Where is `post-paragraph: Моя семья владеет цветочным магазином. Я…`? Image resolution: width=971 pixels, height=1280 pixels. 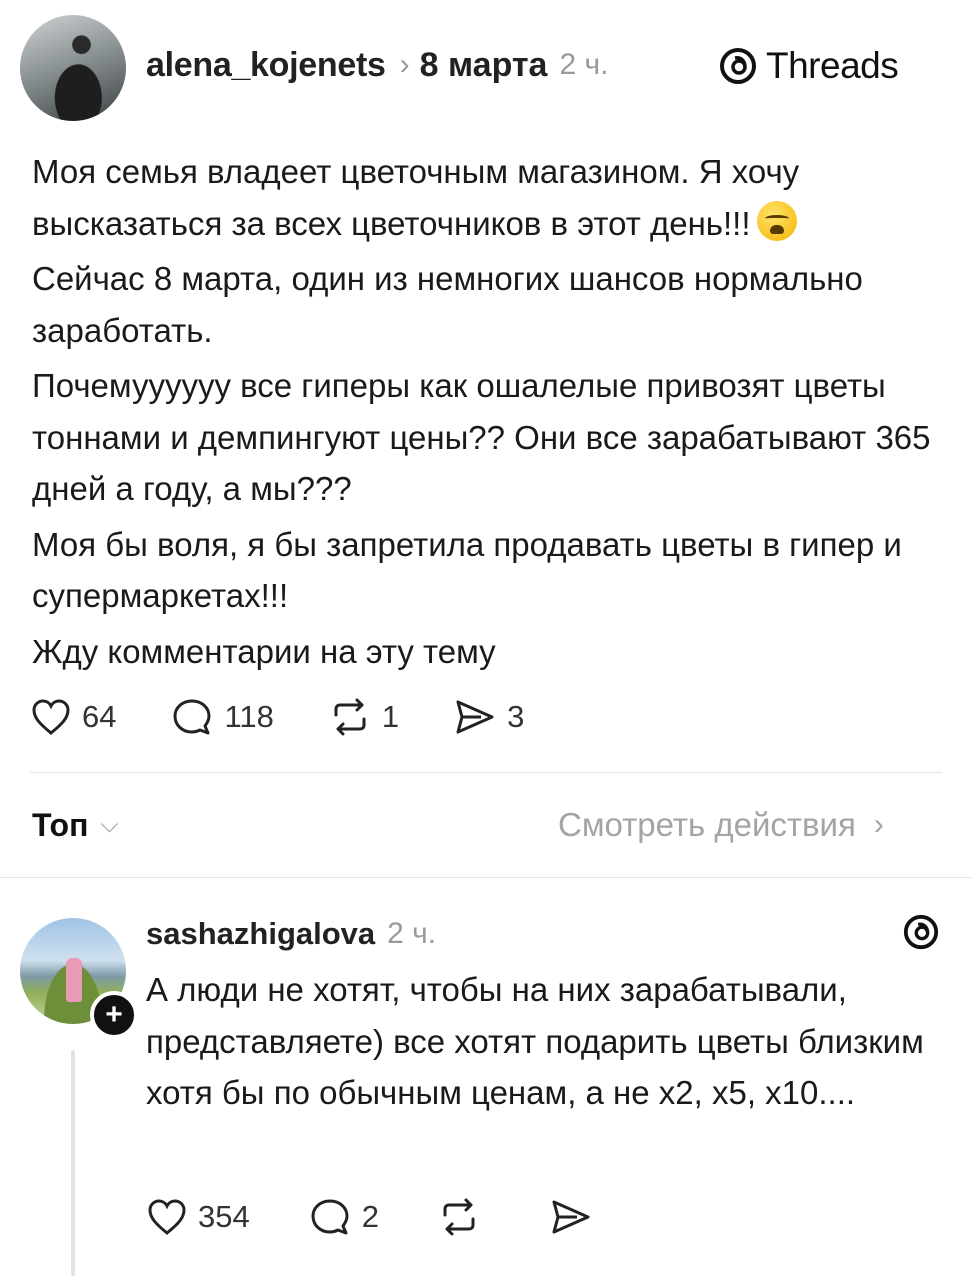 post-paragraph: Моя семья владеет цветочным магазином. Я… is located at coordinates (416, 197).